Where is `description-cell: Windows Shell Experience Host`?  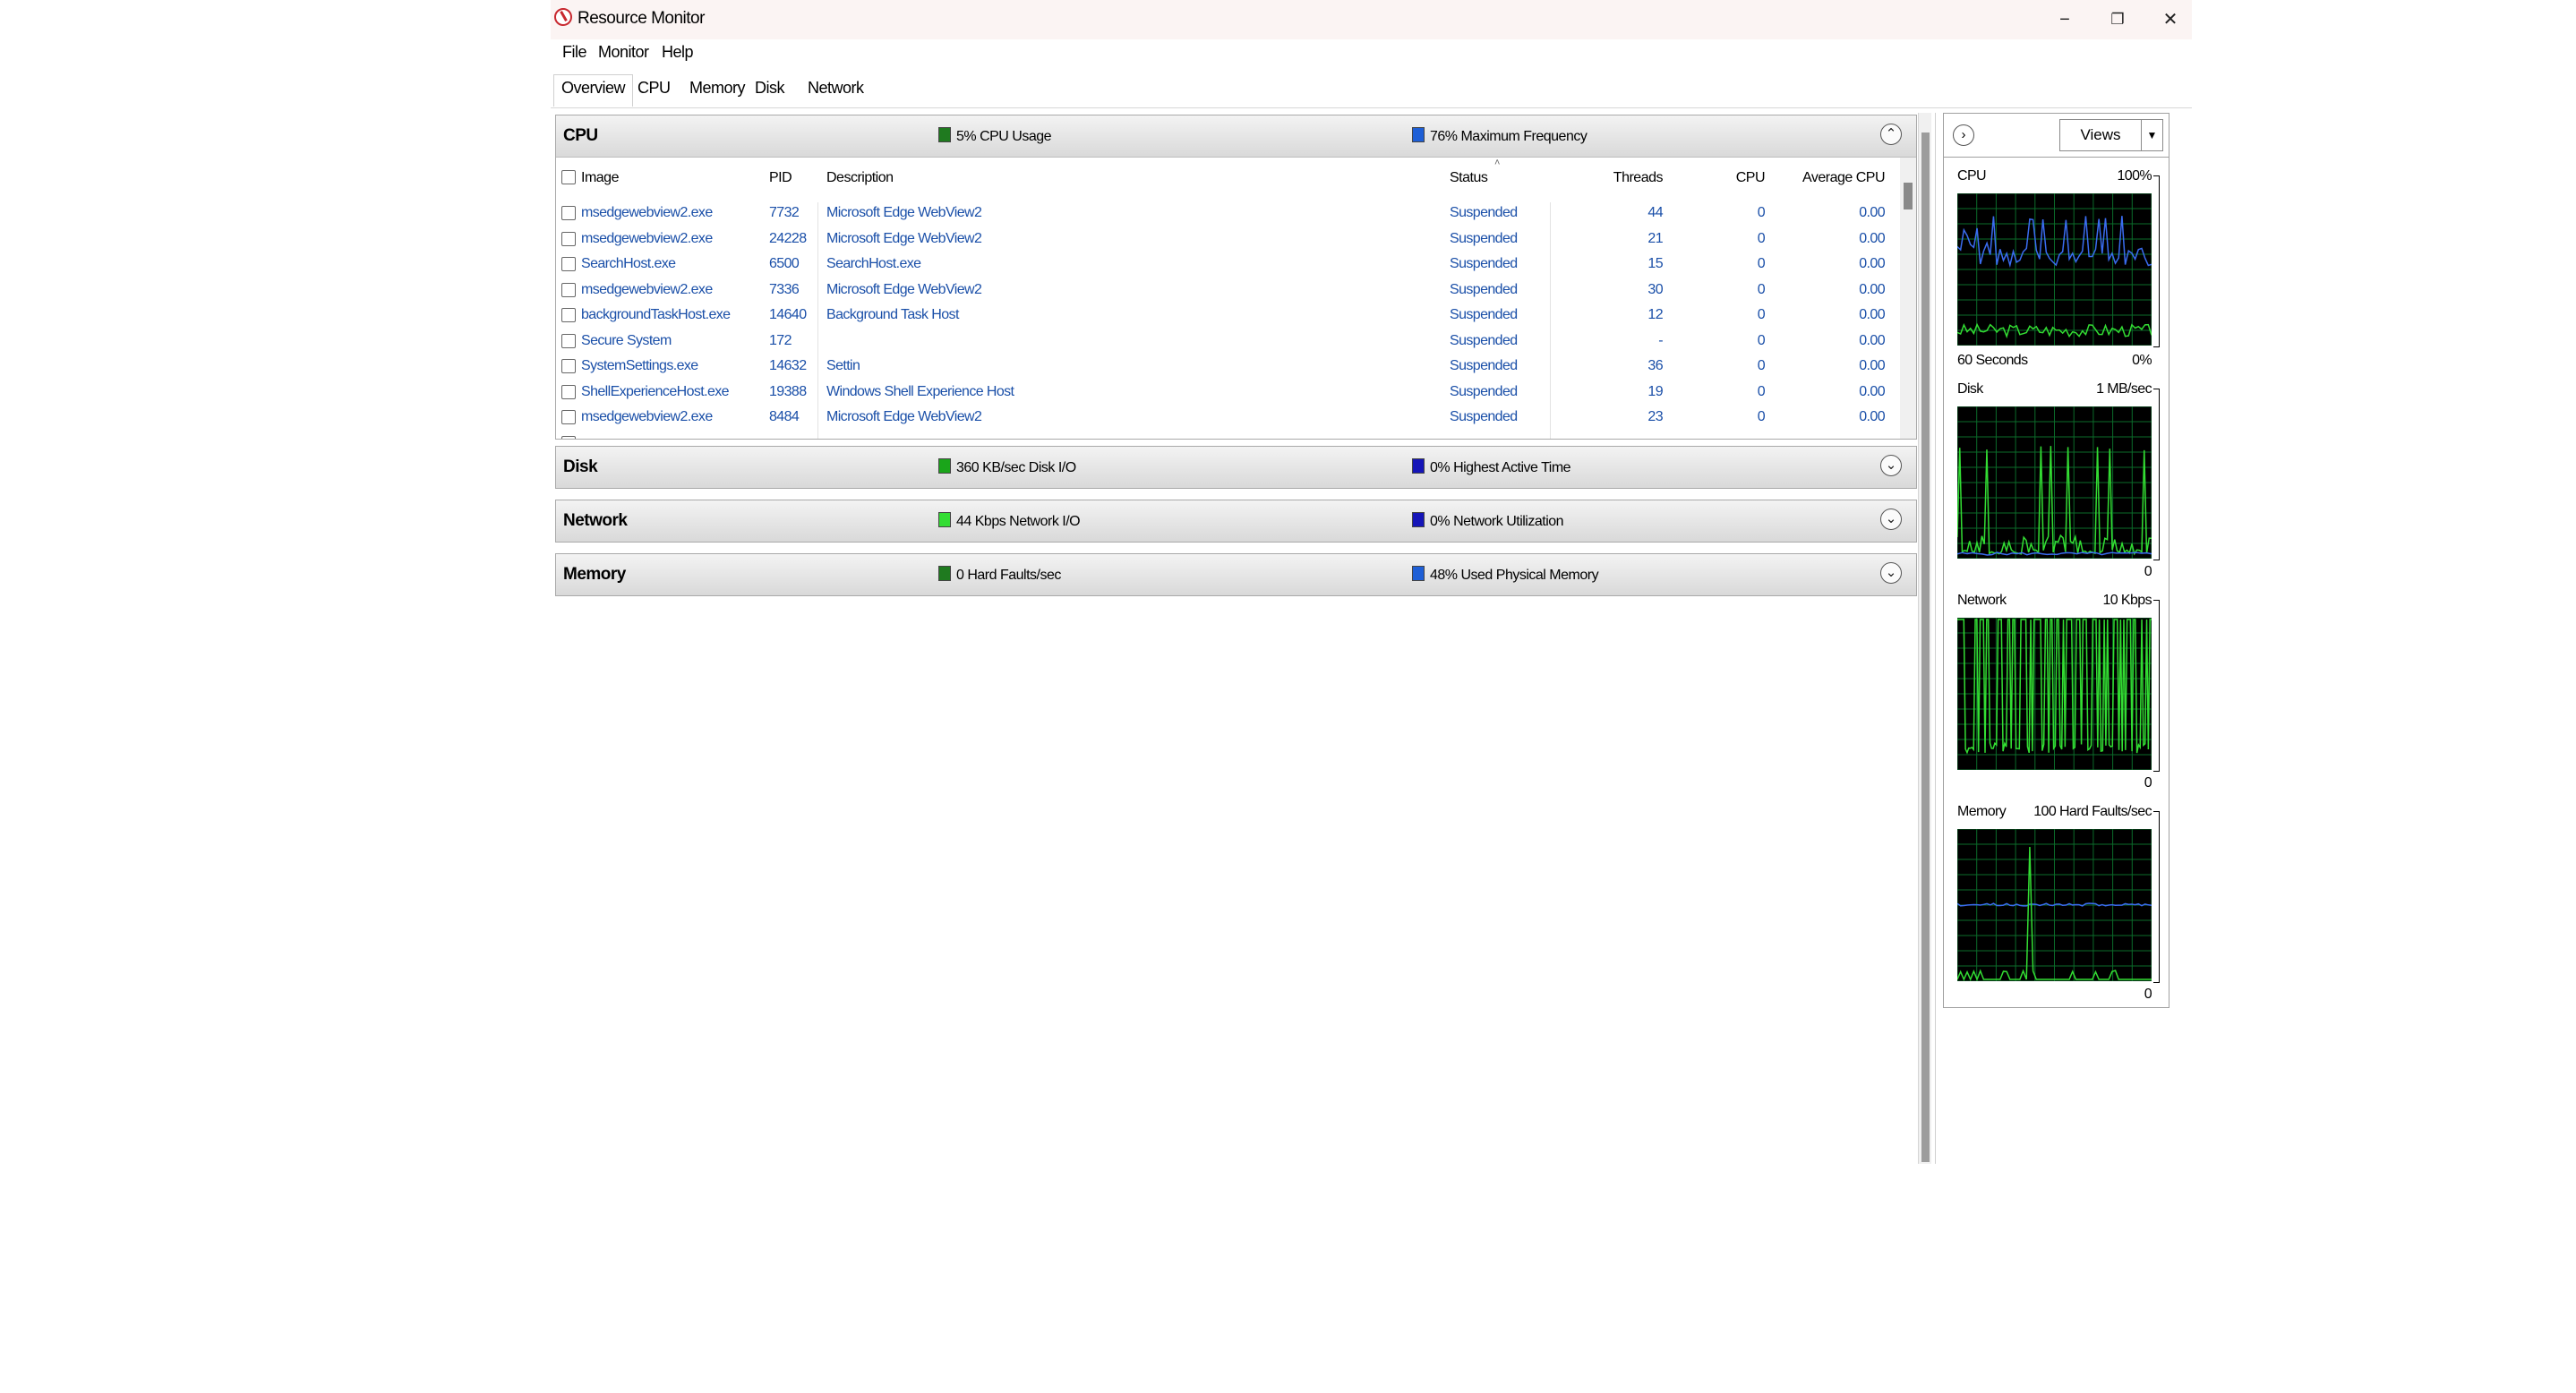
description-cell: Windows Shell Experience Host is located at coordinates (920, 391).